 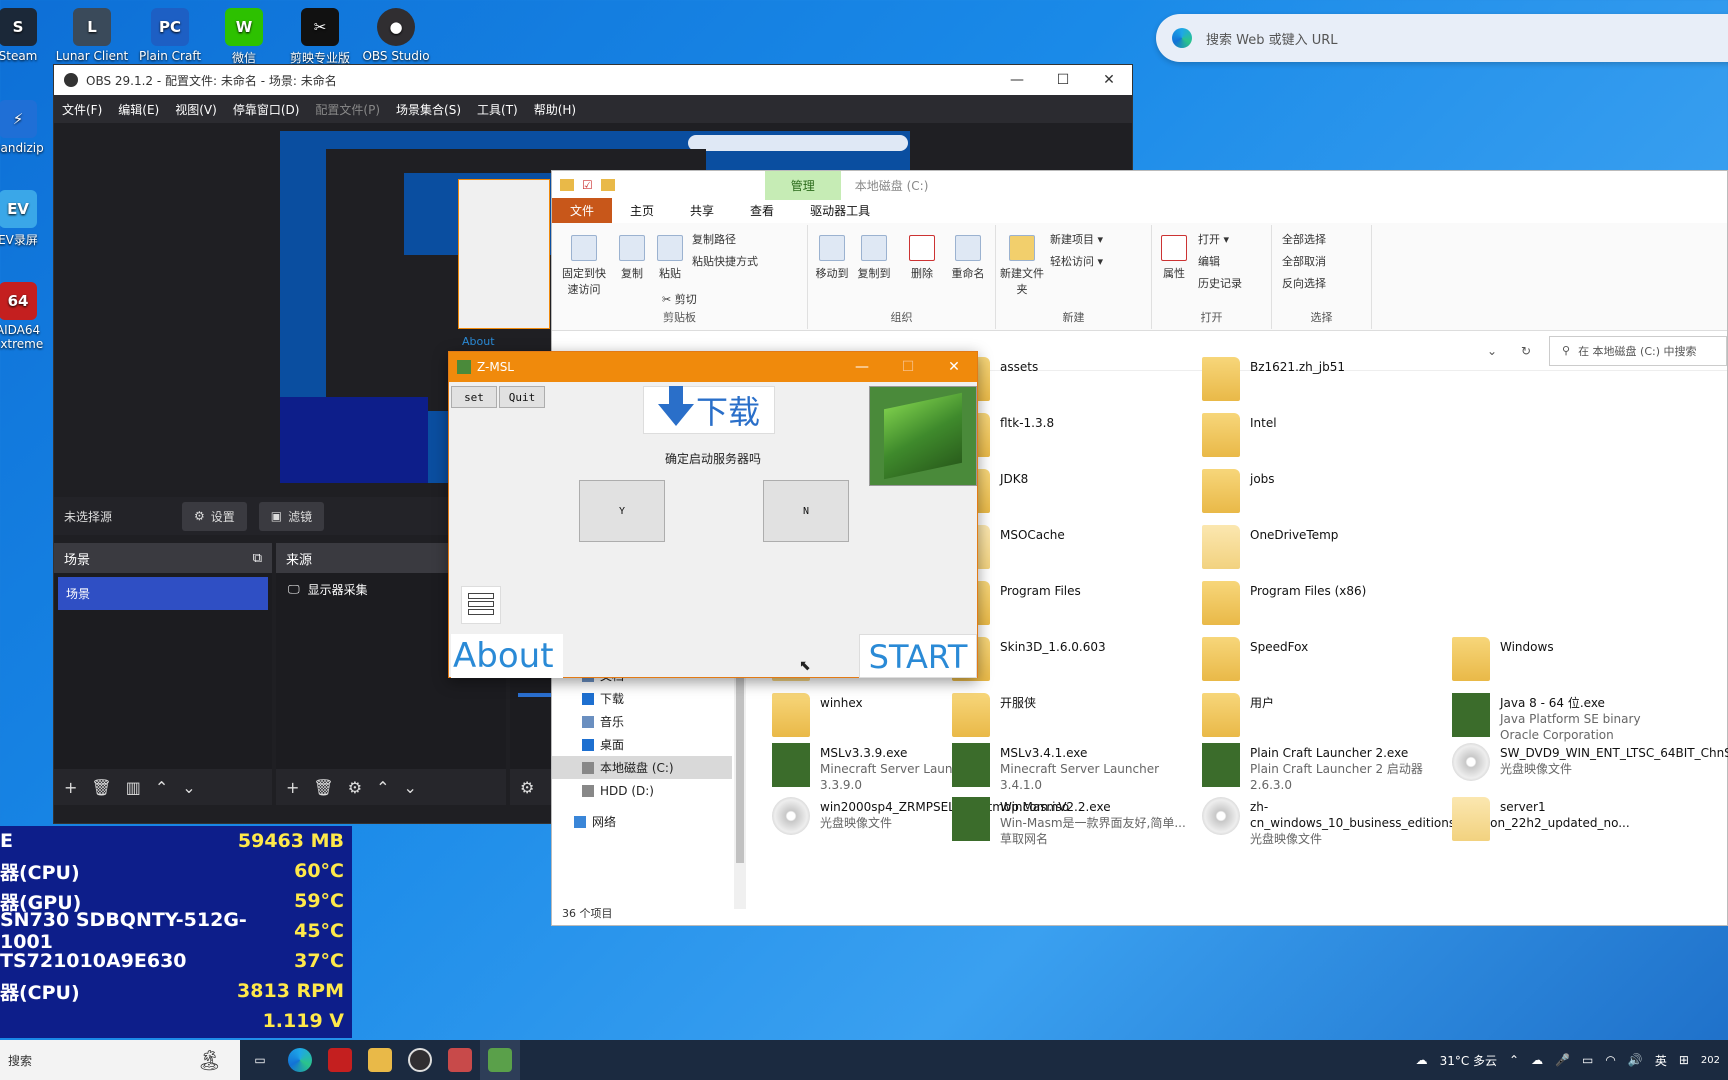 I want to click on minimize-icon: —, so click(x=862, y=367).